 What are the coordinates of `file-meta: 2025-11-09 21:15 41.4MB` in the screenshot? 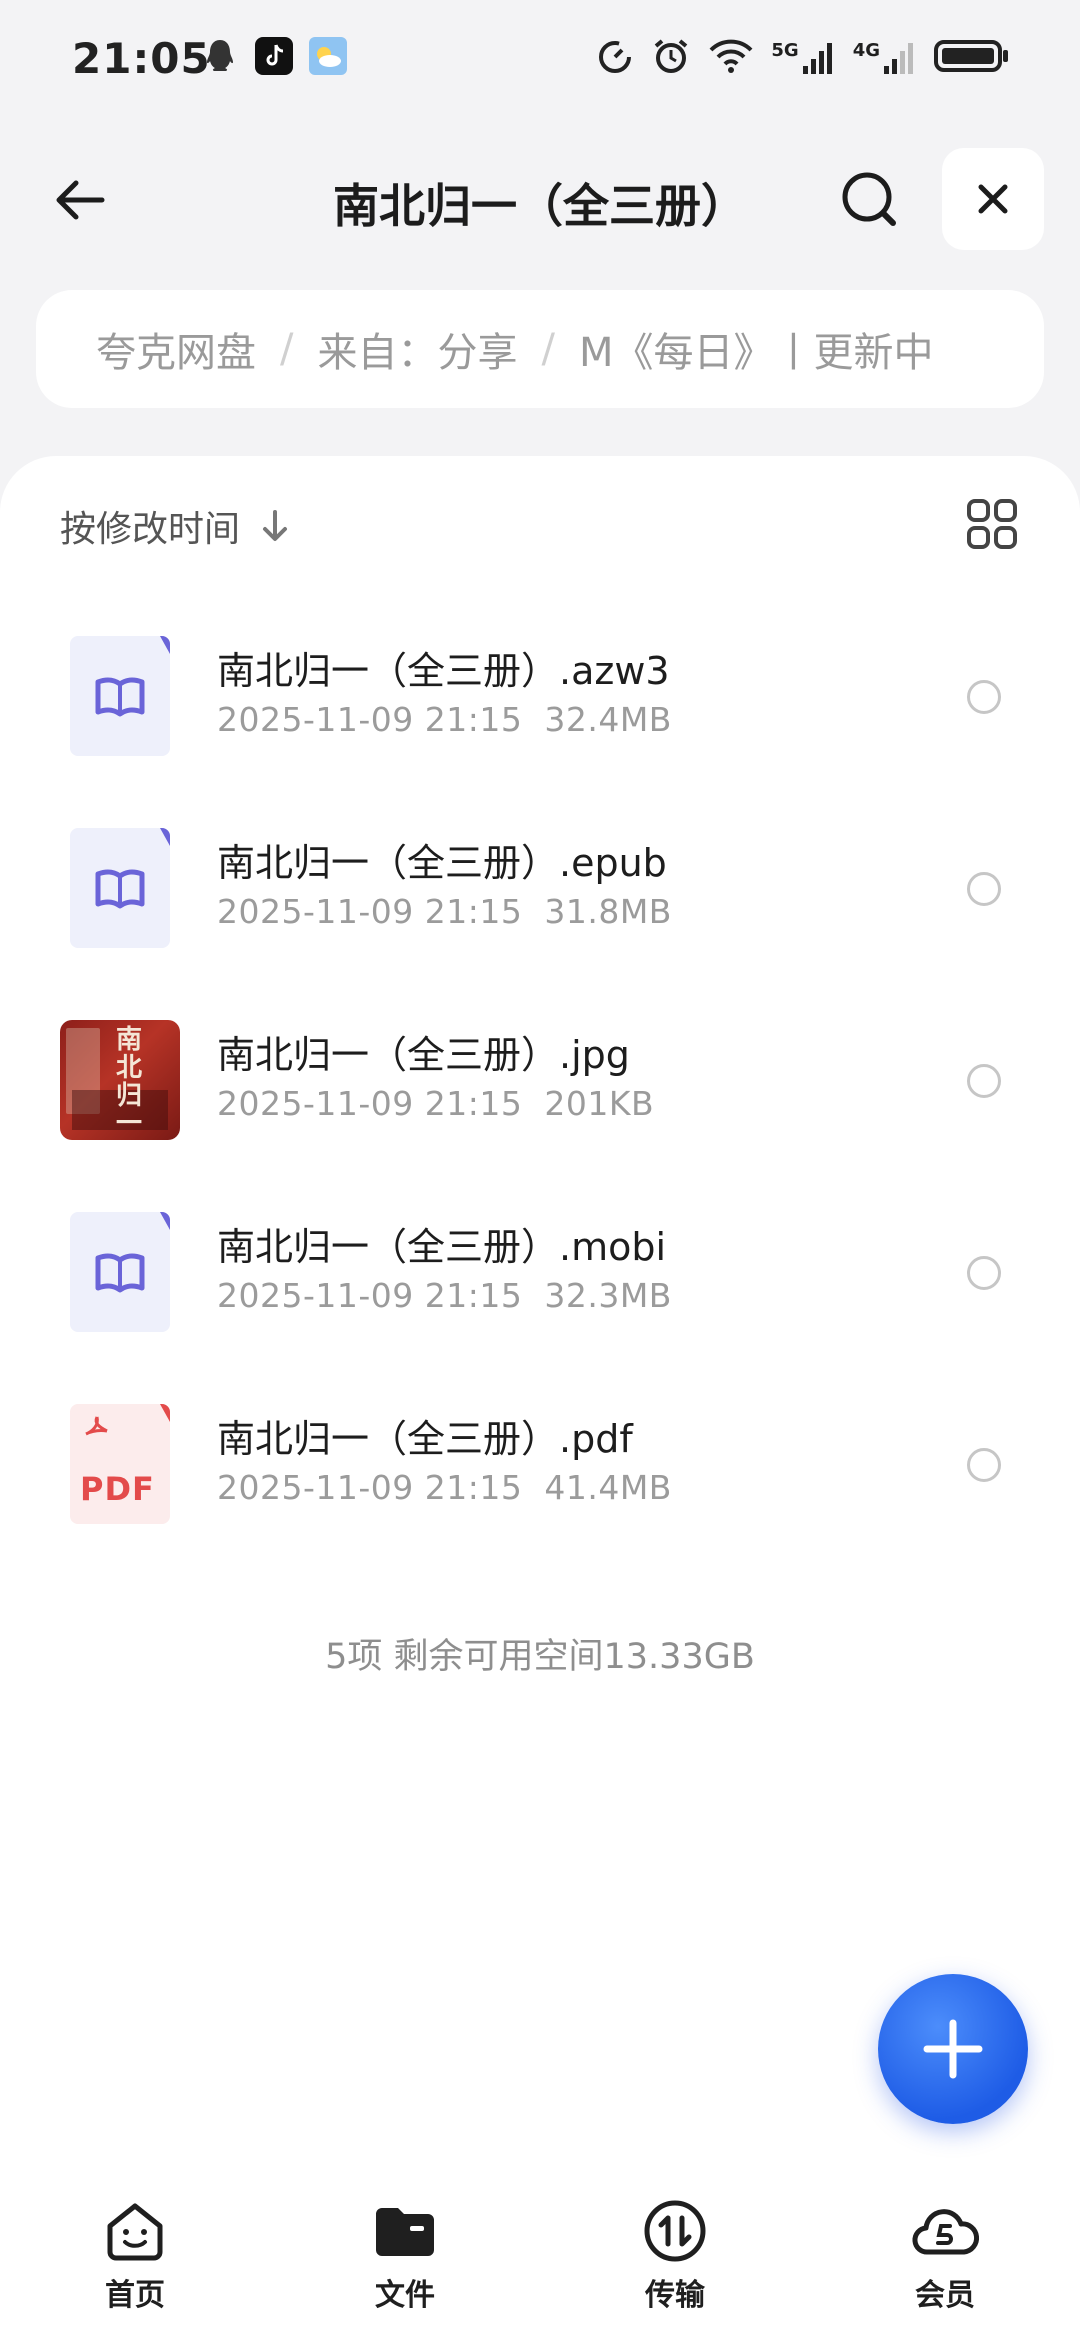 It's located at (444, 1487).